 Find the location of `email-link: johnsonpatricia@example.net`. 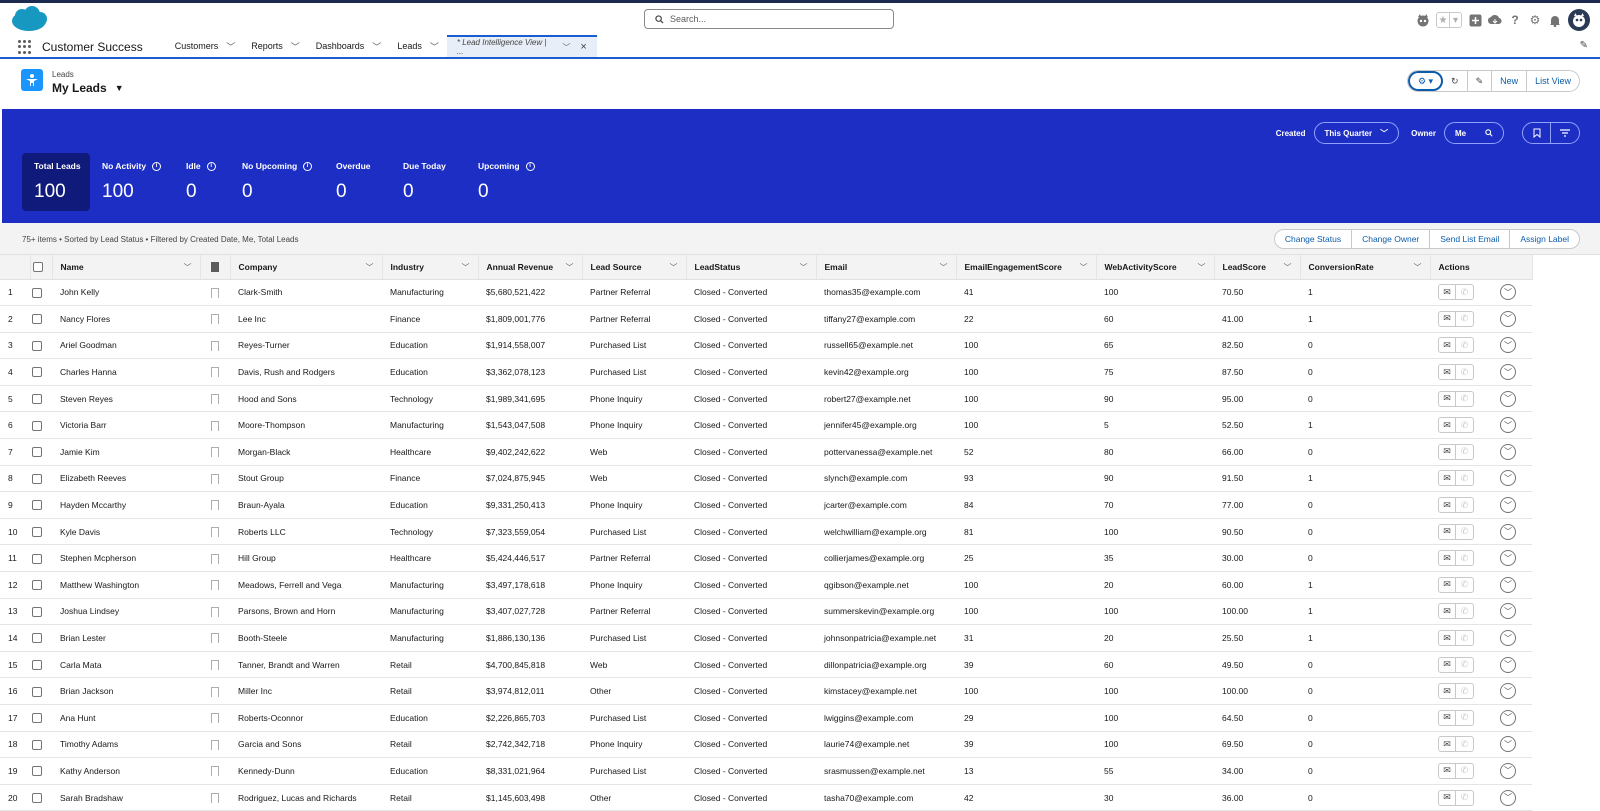

email-link: johnsonpatricia@example.net is located at coordinates (886, 638).